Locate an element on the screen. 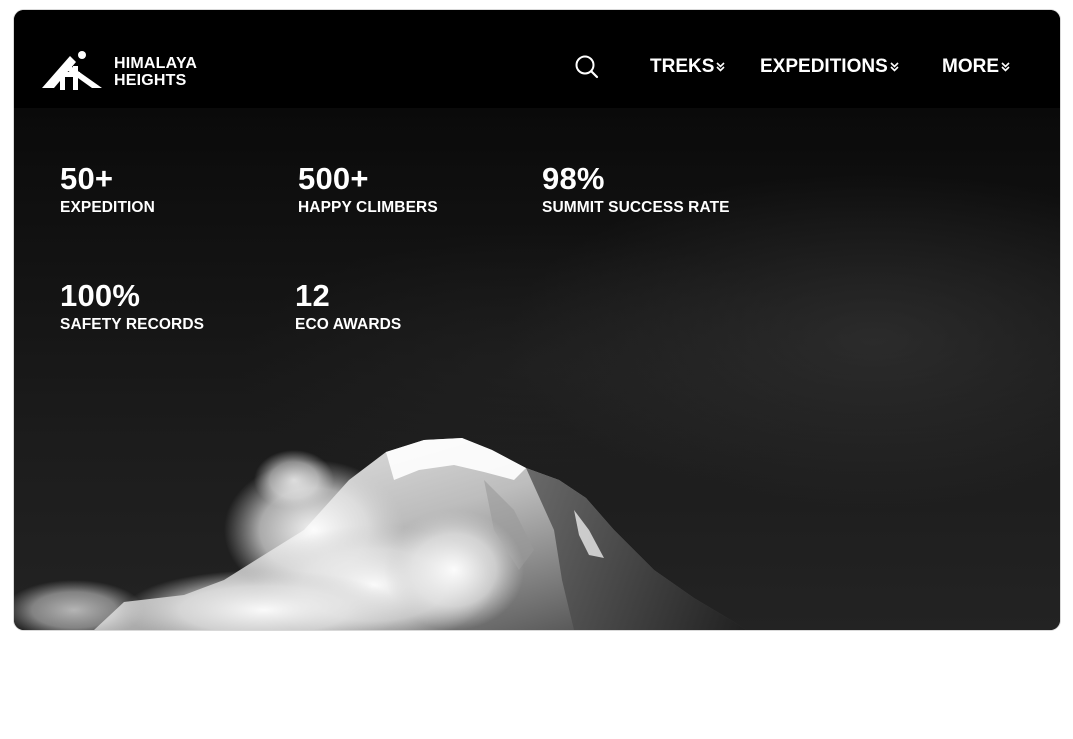  nav-item-expeditions: EXPEDITIONS is located at coordinates (829, 67).